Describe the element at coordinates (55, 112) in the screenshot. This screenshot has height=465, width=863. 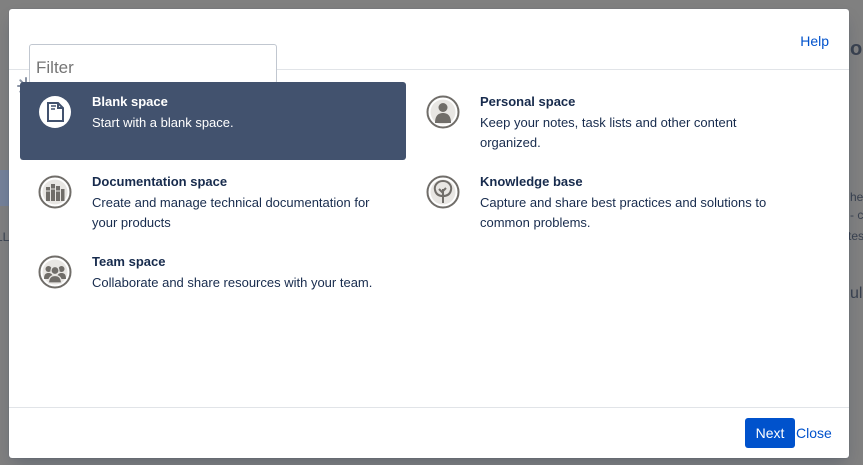
I see `blank-page-icon` at that location.